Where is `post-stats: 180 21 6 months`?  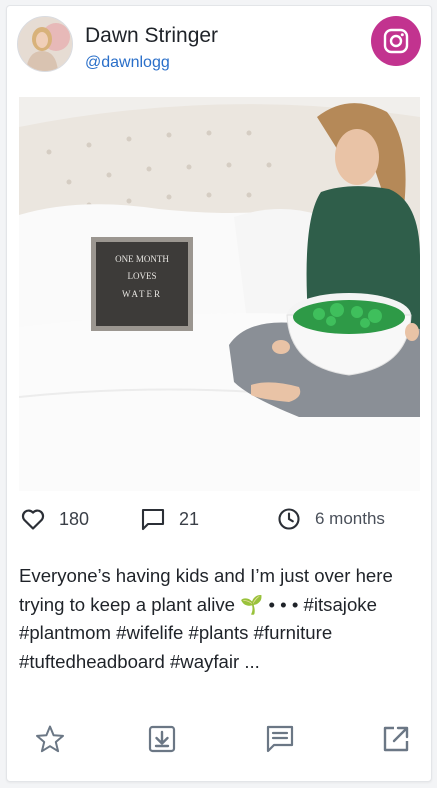
post-stats: 180 21 6 months is located at coordinates (219, 519).